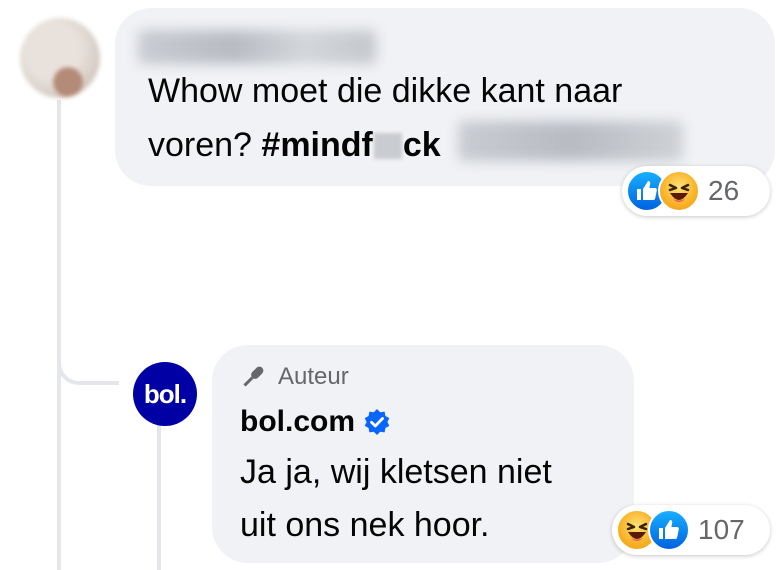 The height and width of the screenshot is (570, 778). Describe the element at coordinates (721, 529) in the screenshot. I see `reaction-count: 107` at that location.